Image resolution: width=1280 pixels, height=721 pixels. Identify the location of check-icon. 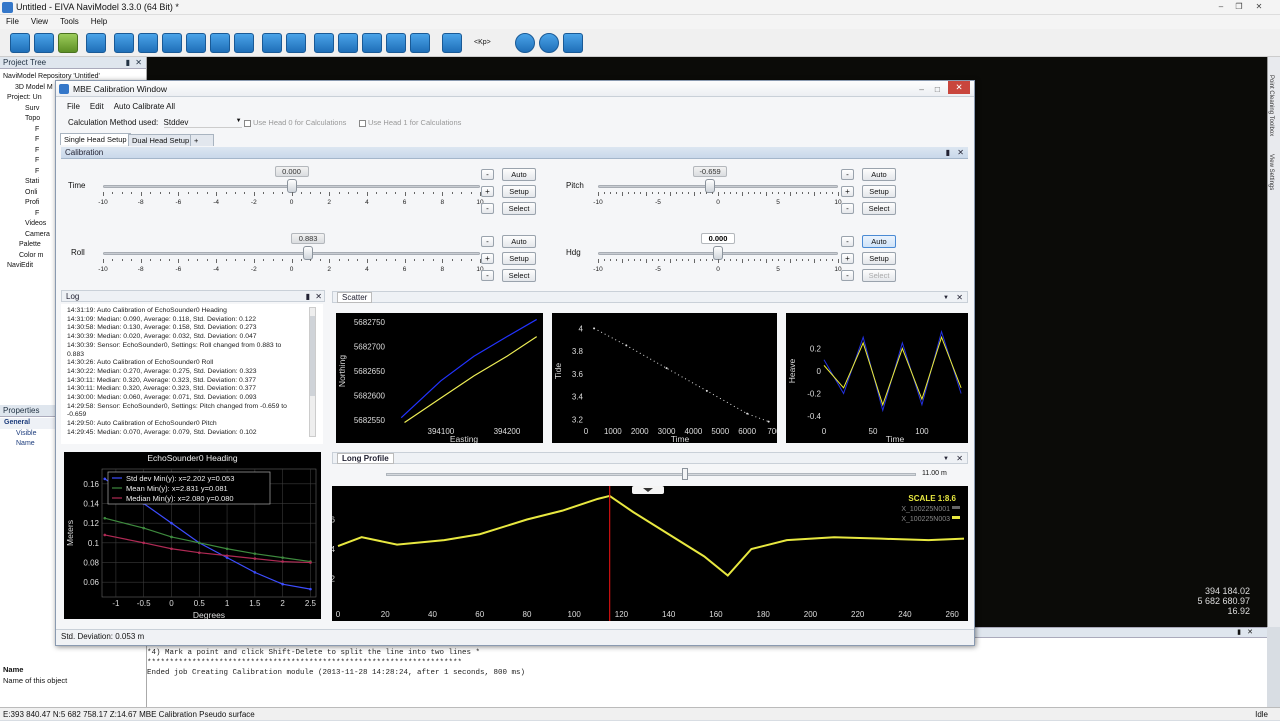
(220, 43).